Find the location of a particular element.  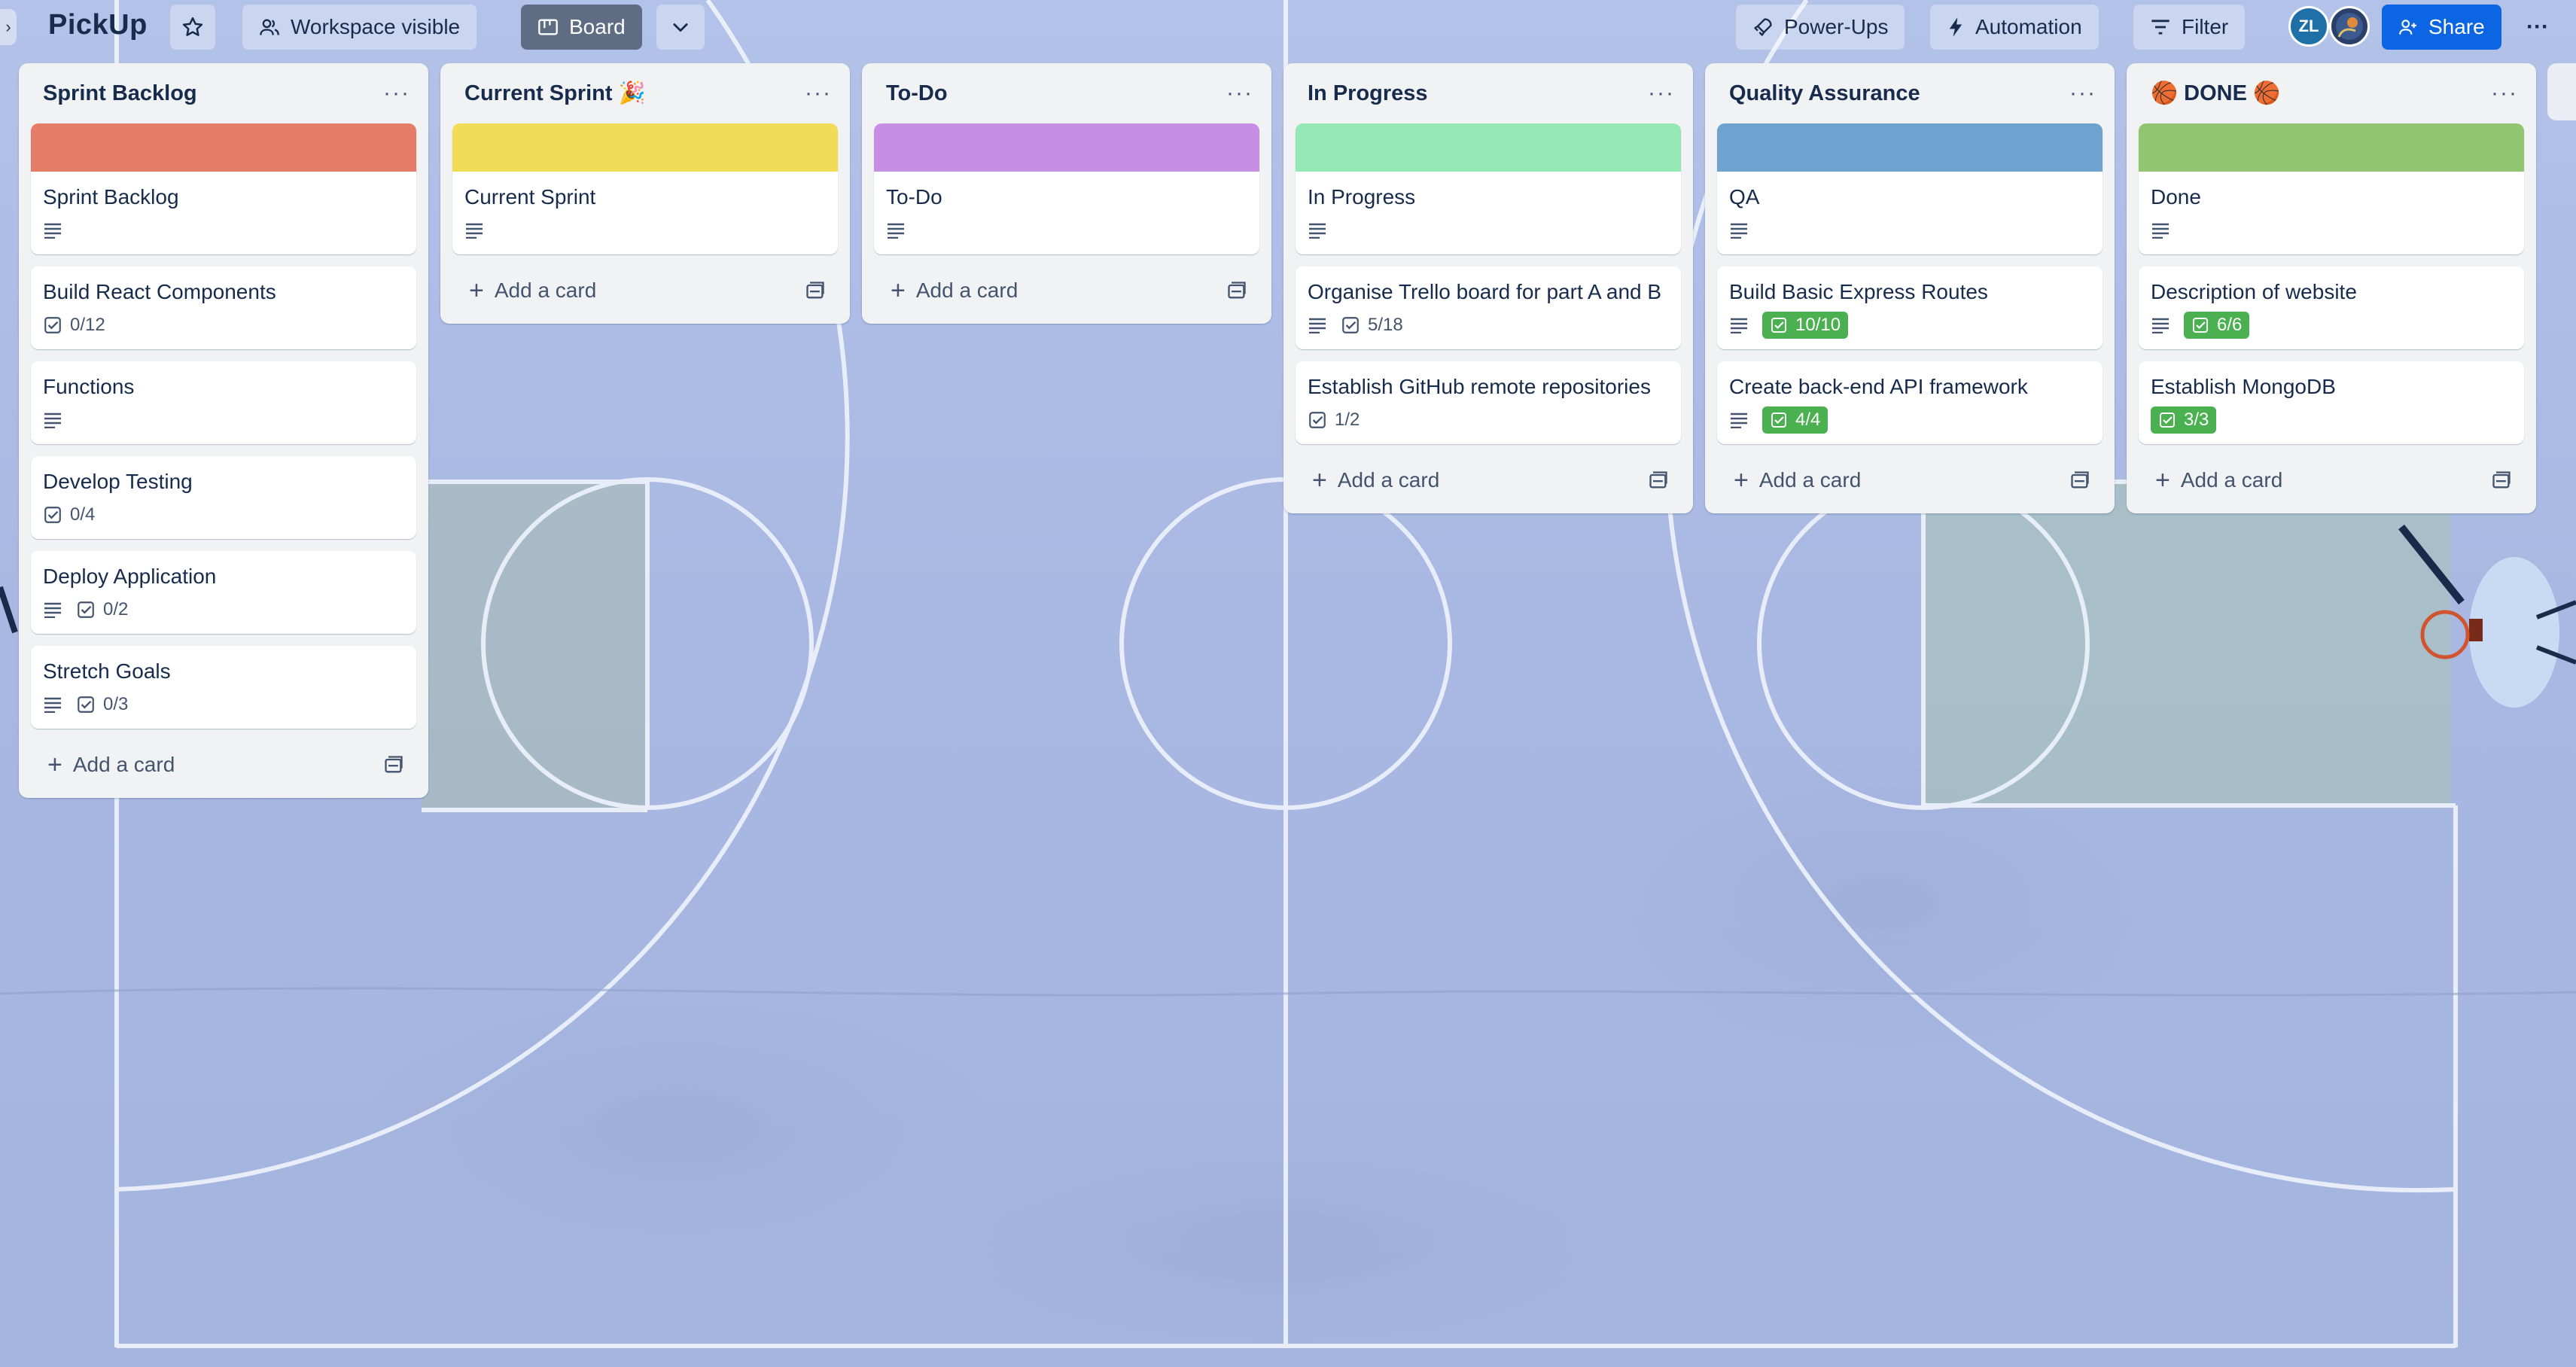

avatar: ZL is located at coordinates (2308, 27).